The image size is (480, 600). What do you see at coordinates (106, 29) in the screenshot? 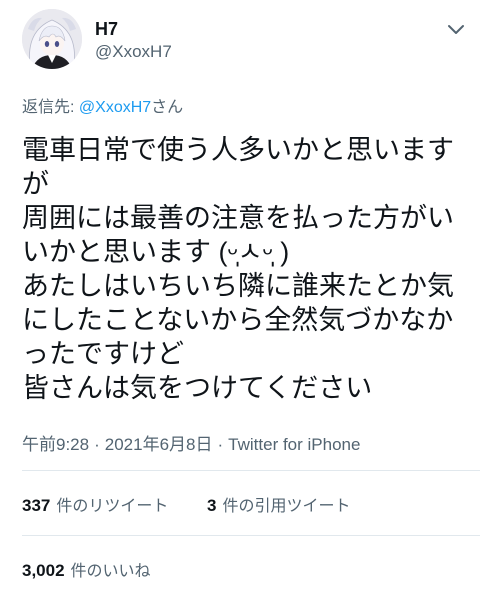
I see `display-name: H7` at bounding box center [106, 29].